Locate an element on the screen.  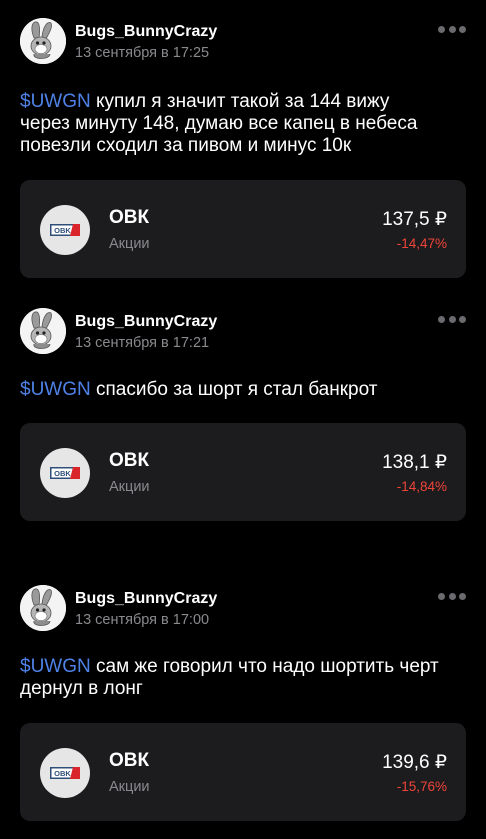
post-header: Bugs_BunnyCrazy 13 сентября в 17:00 is located at coordinates (243, 609).